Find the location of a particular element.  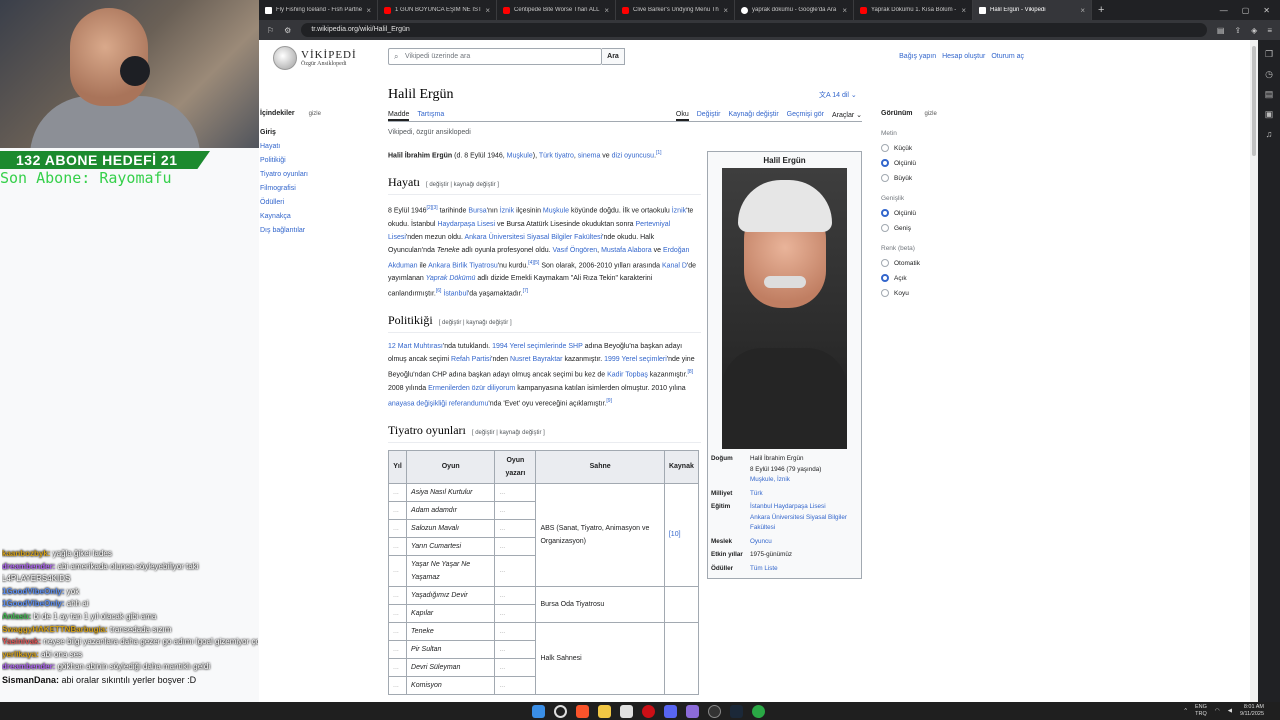

new-tab-button: + is located at coordinates (1101, 10).